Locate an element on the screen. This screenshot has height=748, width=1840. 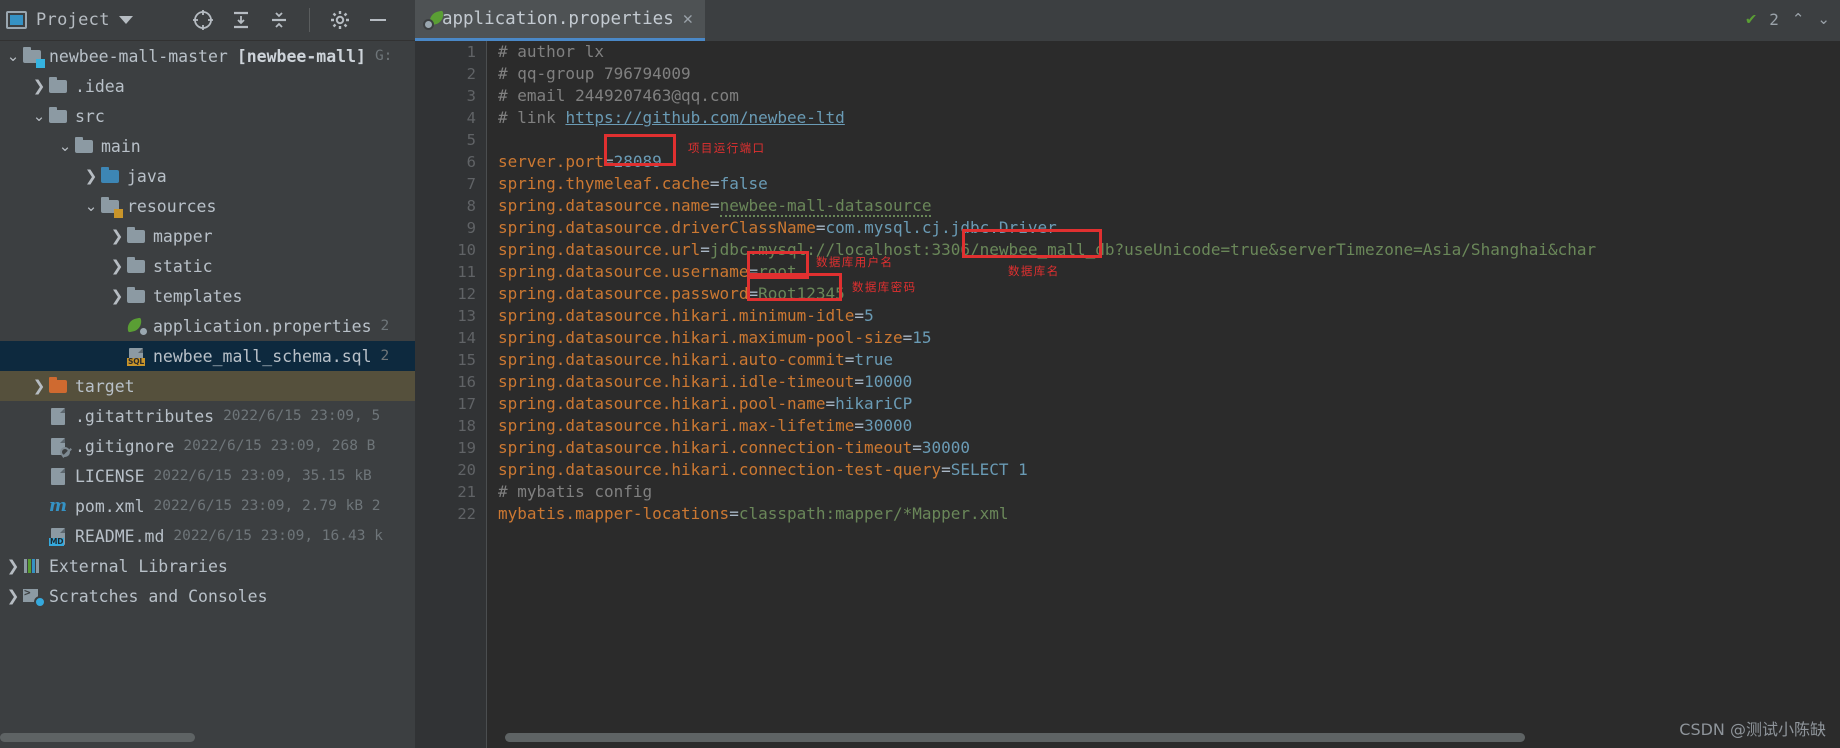
tree-row-newbee-mall-master: ⌄ newbee-mall-master [newbee-mall] G: is located at coordinates (207, 56).